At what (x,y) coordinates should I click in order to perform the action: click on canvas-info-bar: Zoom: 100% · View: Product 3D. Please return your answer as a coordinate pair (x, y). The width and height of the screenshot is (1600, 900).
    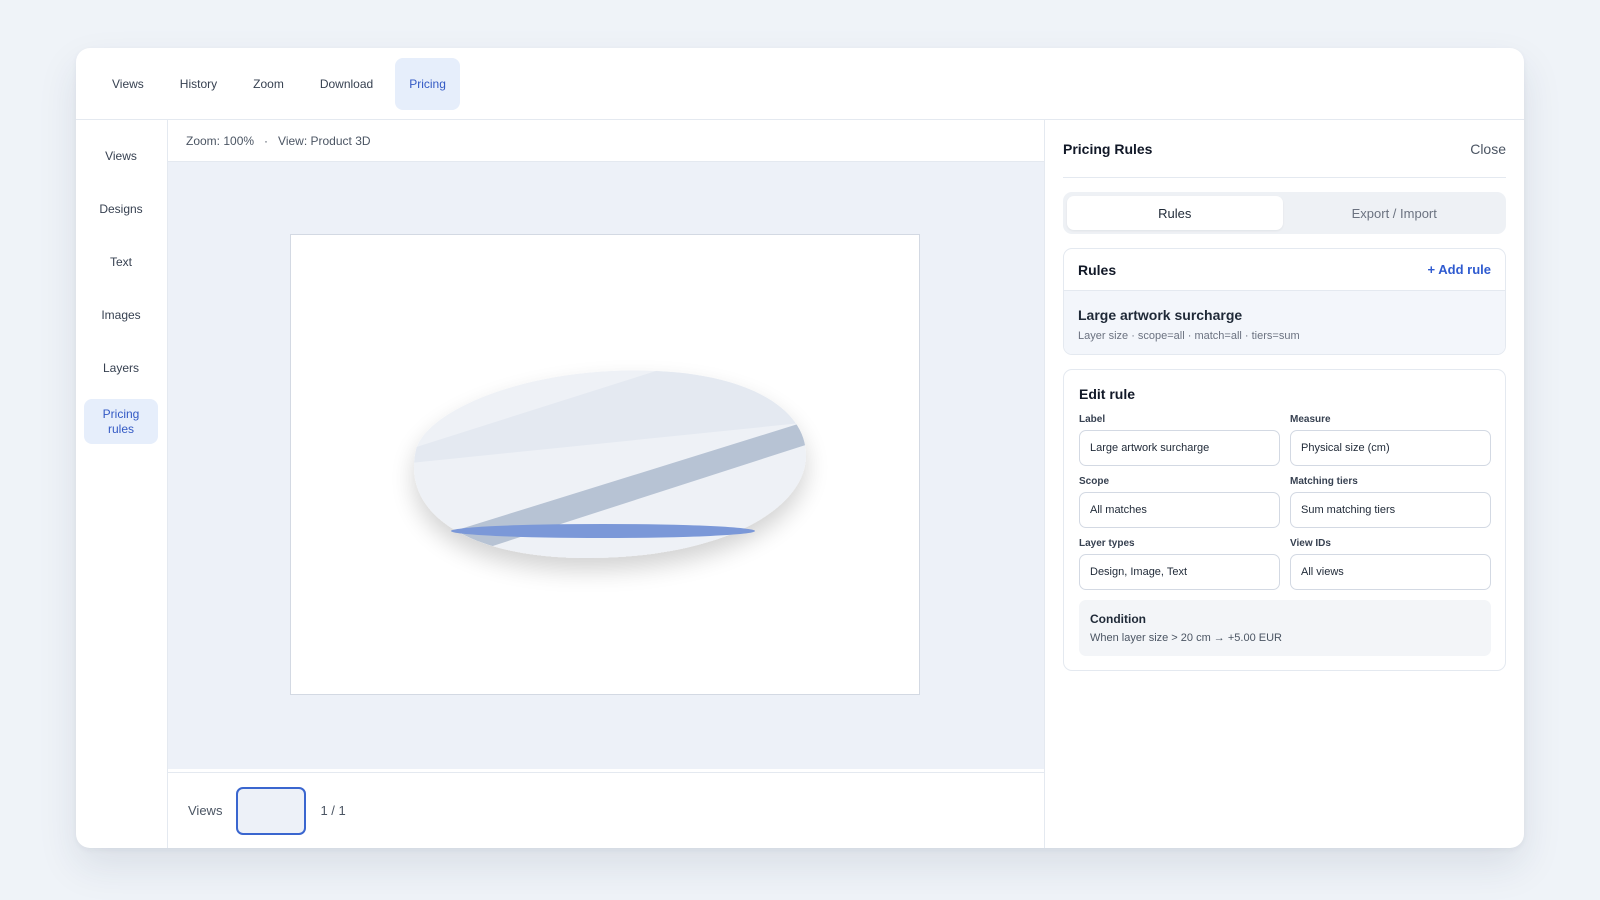
    Looking at the image, I should click on (606, 141).